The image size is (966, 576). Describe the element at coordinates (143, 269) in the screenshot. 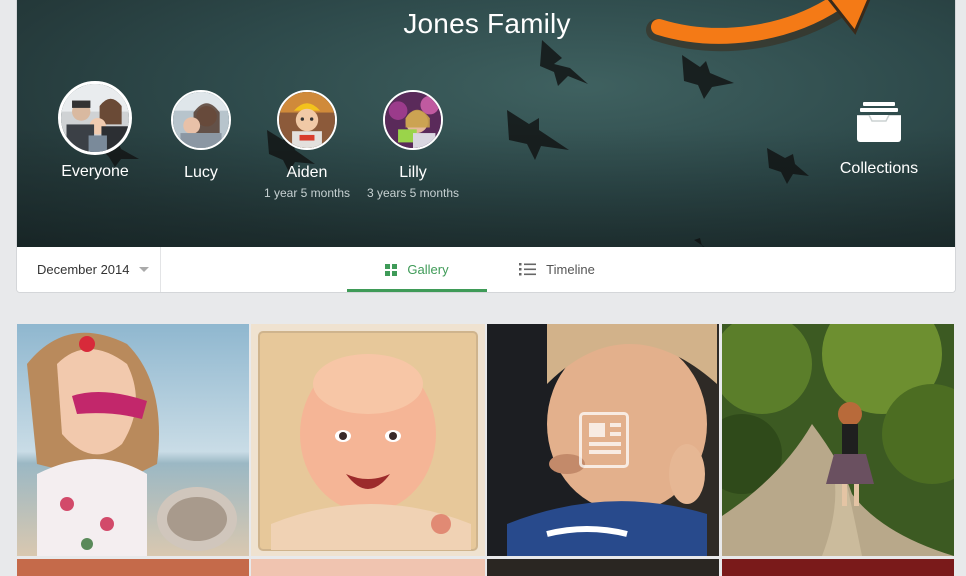

I see `chevron-down-icon` at that location.